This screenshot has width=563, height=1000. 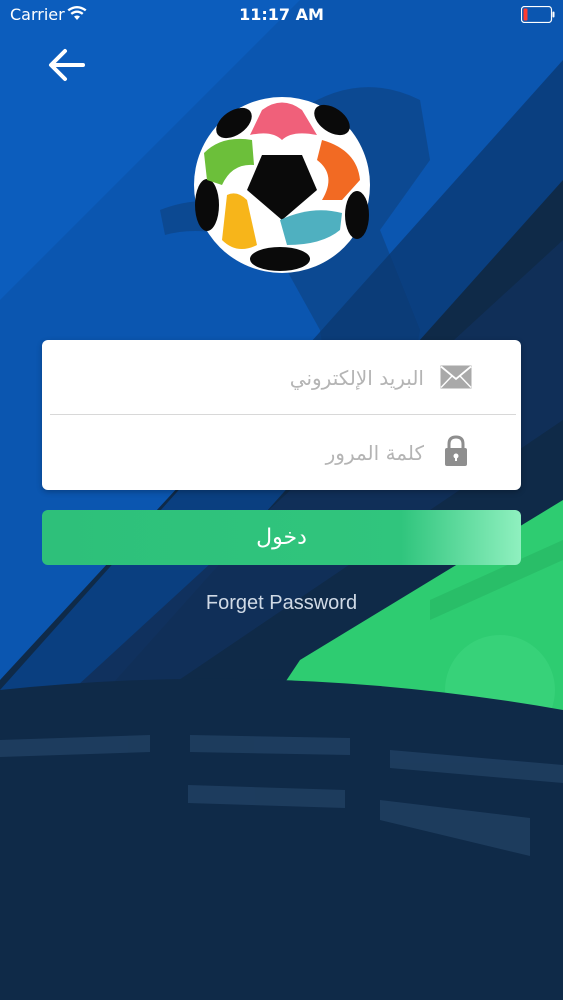 I want to click on arrow-left-icon, so click(x=67, y=65).